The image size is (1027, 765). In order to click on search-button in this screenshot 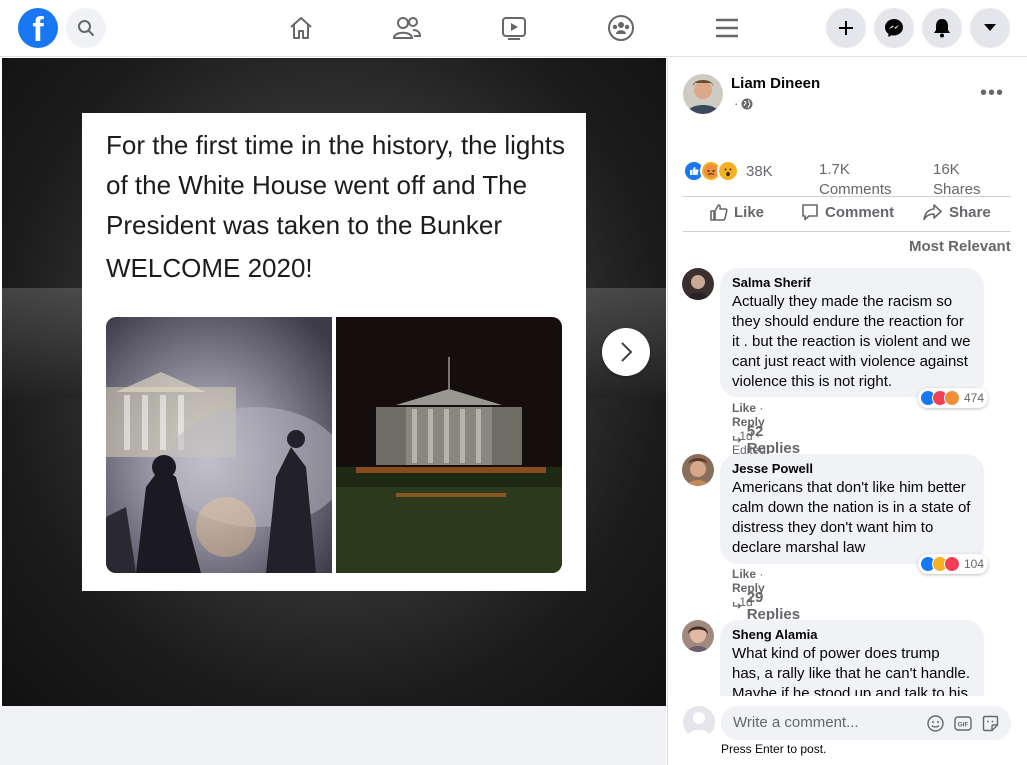, I will do `click(86, 28)`.